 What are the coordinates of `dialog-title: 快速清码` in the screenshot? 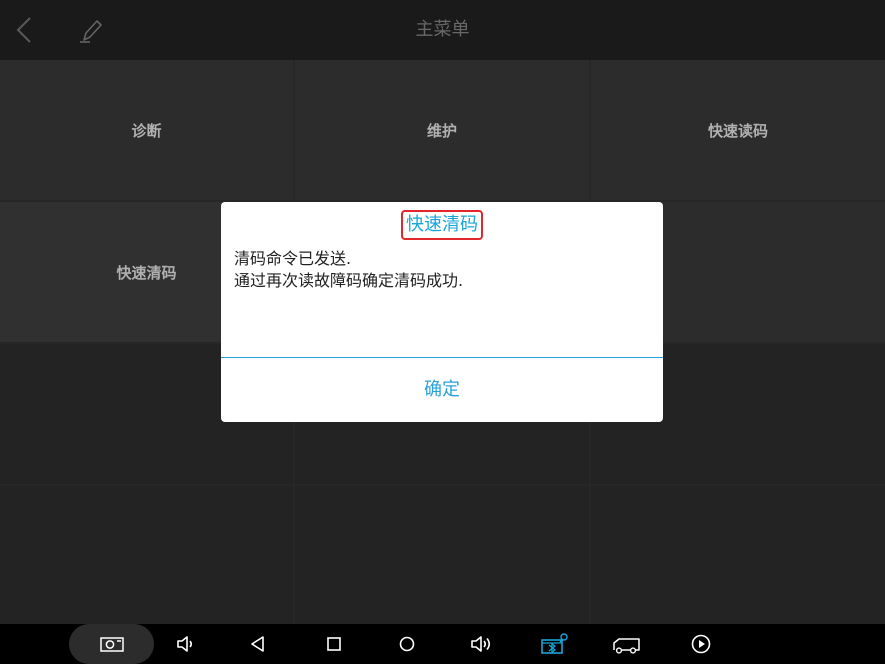 It's located at (442, 225).